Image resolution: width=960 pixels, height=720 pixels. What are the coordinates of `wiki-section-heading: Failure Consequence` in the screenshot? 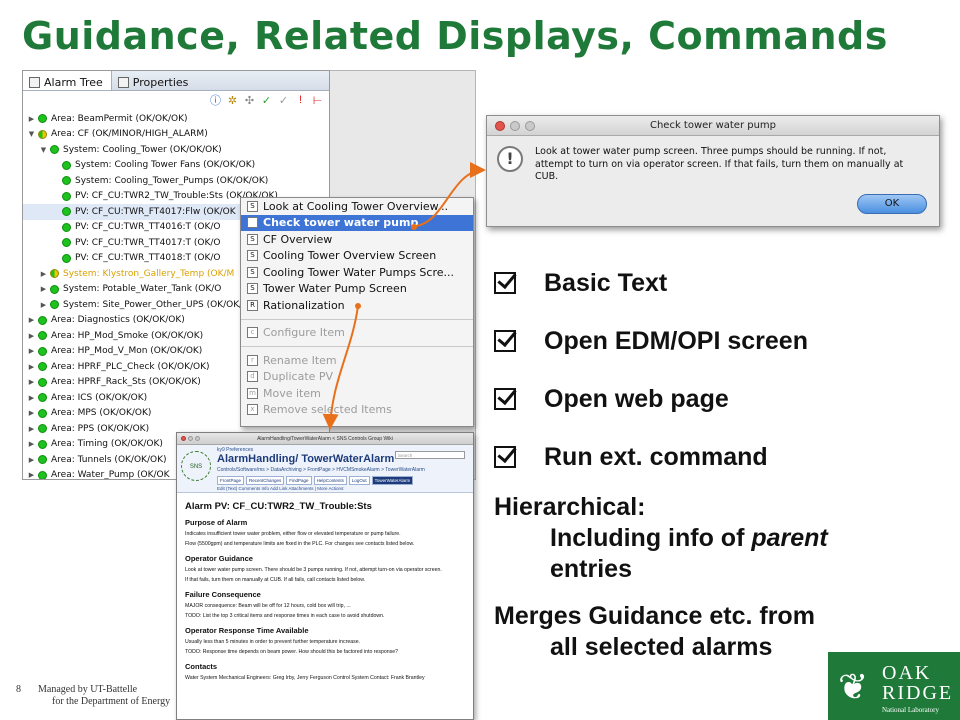 It's located at (223, 594).